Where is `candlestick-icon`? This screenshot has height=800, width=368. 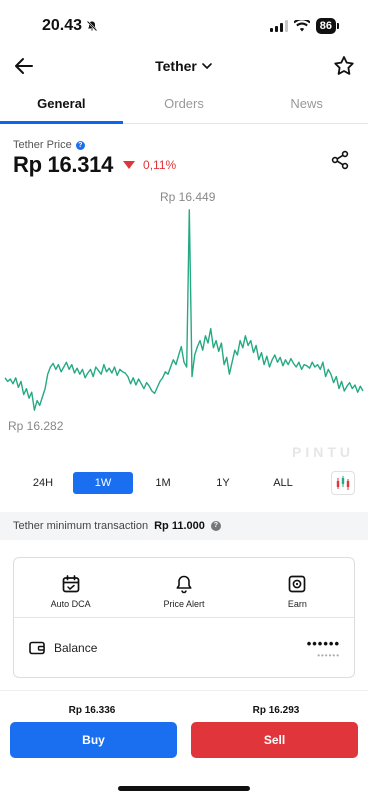
candlestick-icon is located at coordinates (343, 483).